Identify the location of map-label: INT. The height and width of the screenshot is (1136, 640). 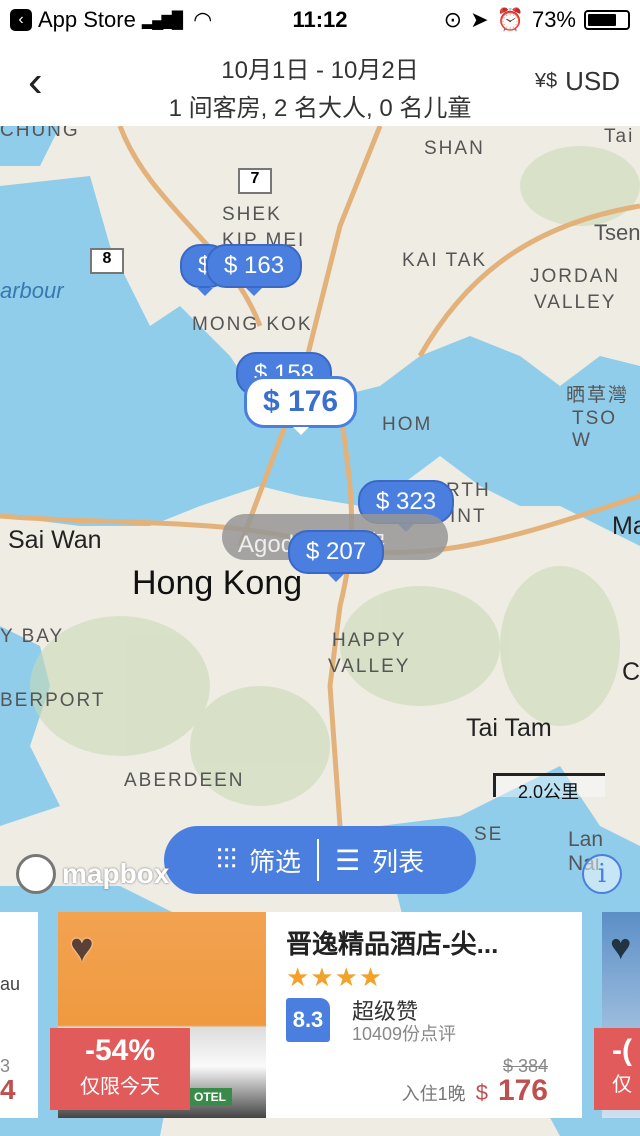
(468, 516).